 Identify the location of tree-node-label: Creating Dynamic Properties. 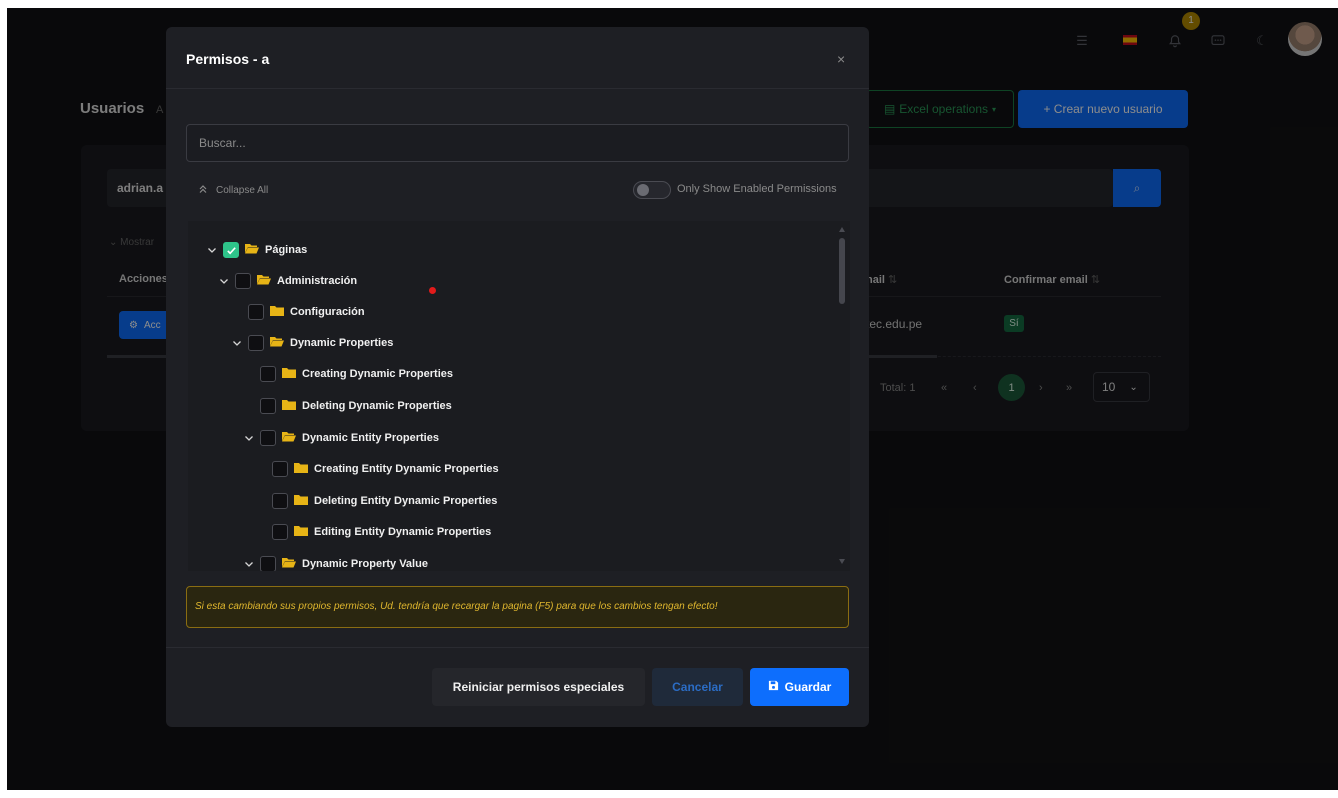
(377, 374).